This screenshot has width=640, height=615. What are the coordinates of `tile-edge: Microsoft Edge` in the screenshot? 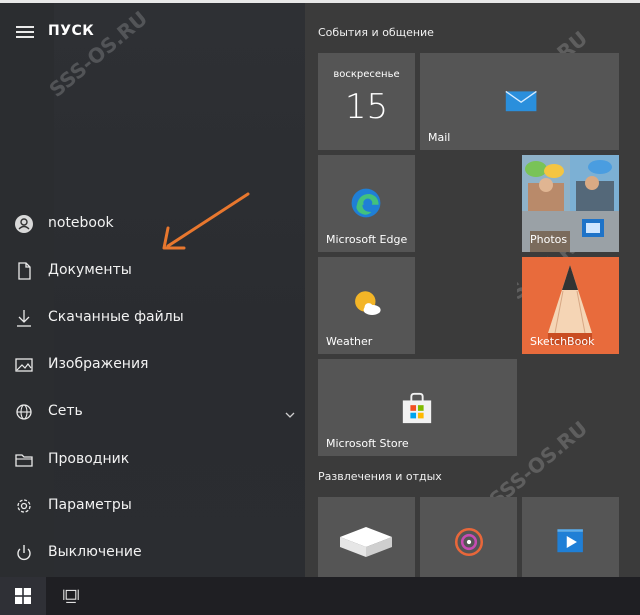 It's located at (366, 203).